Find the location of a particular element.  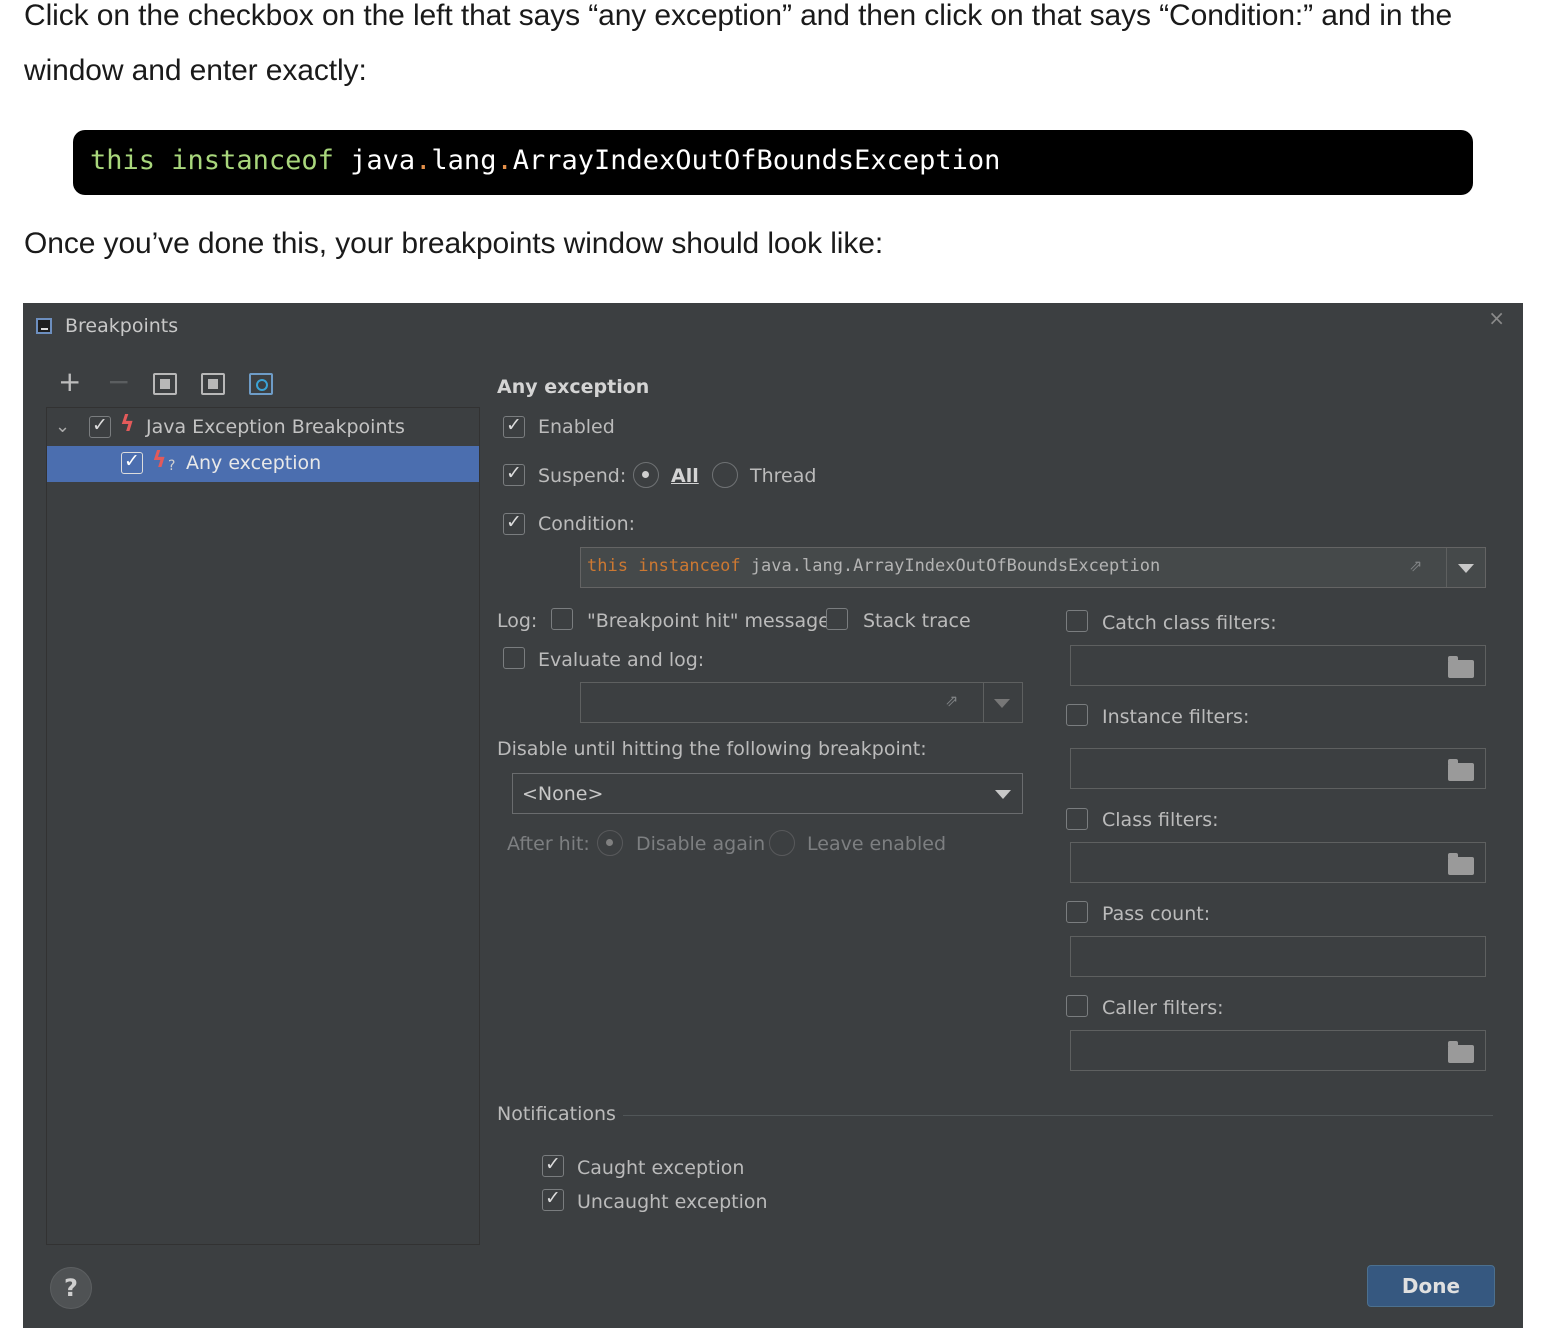

catch-filters-input is located at coordinates (1278, 665).